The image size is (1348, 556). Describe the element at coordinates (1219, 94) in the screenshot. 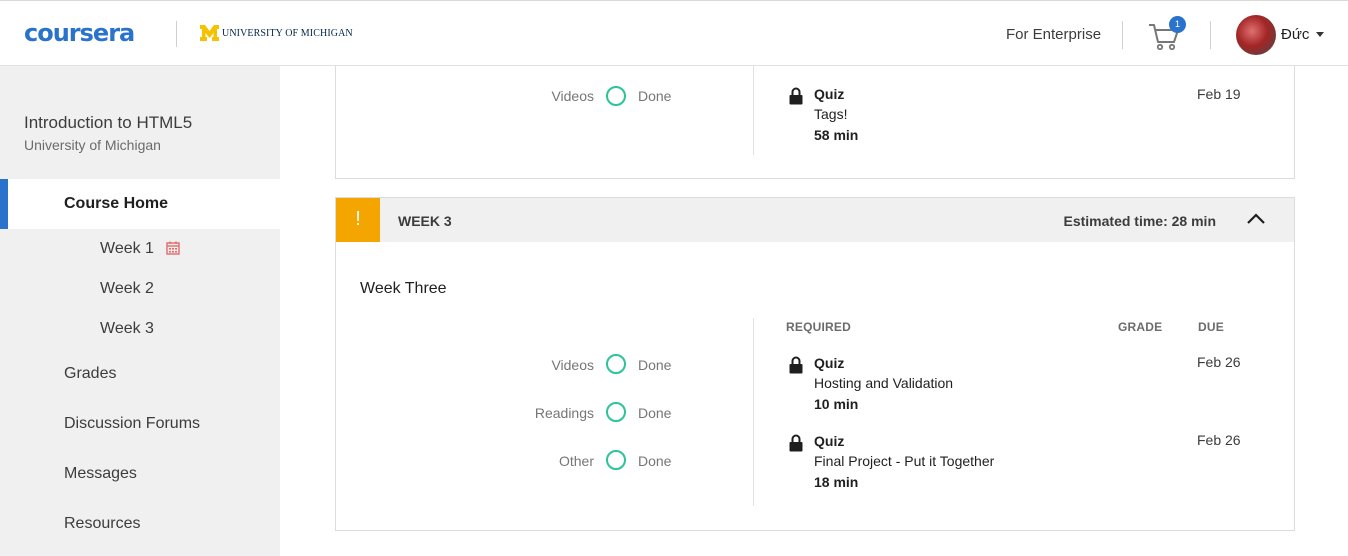

I see `item-due-date: Feb 19` at that location.